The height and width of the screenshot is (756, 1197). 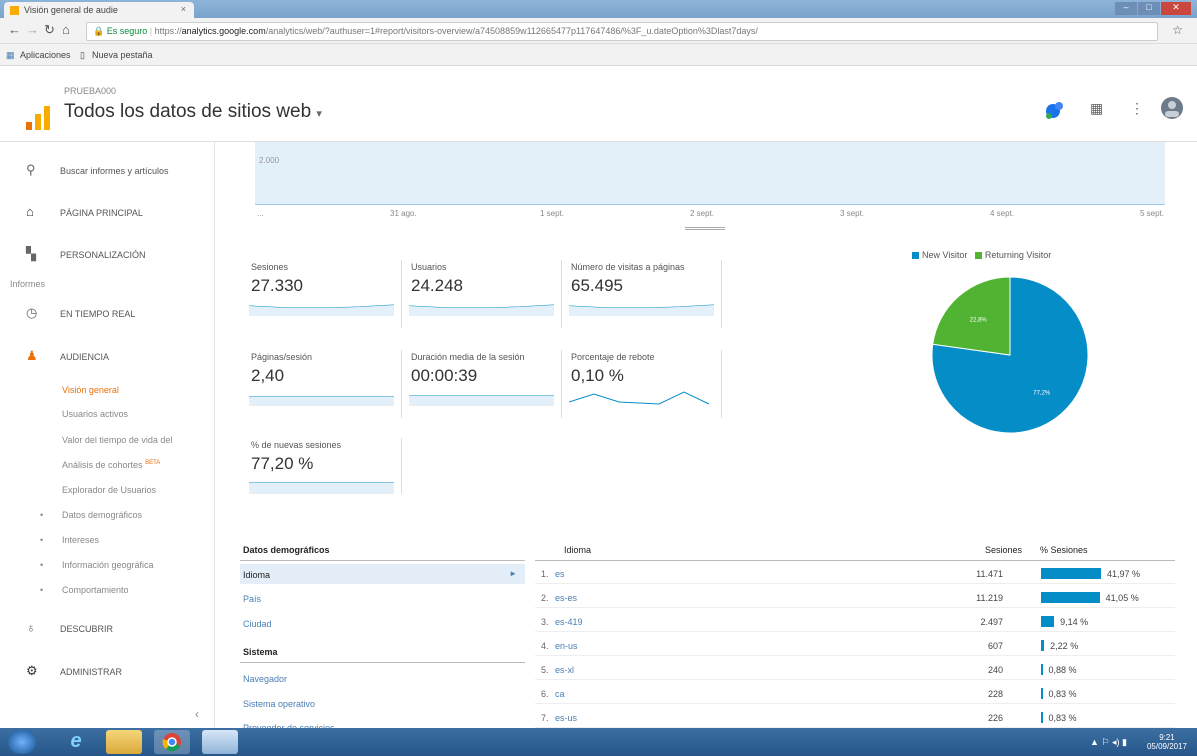 I want to click on more-vert-icon: ⋮, so click(x=1137, y=108).